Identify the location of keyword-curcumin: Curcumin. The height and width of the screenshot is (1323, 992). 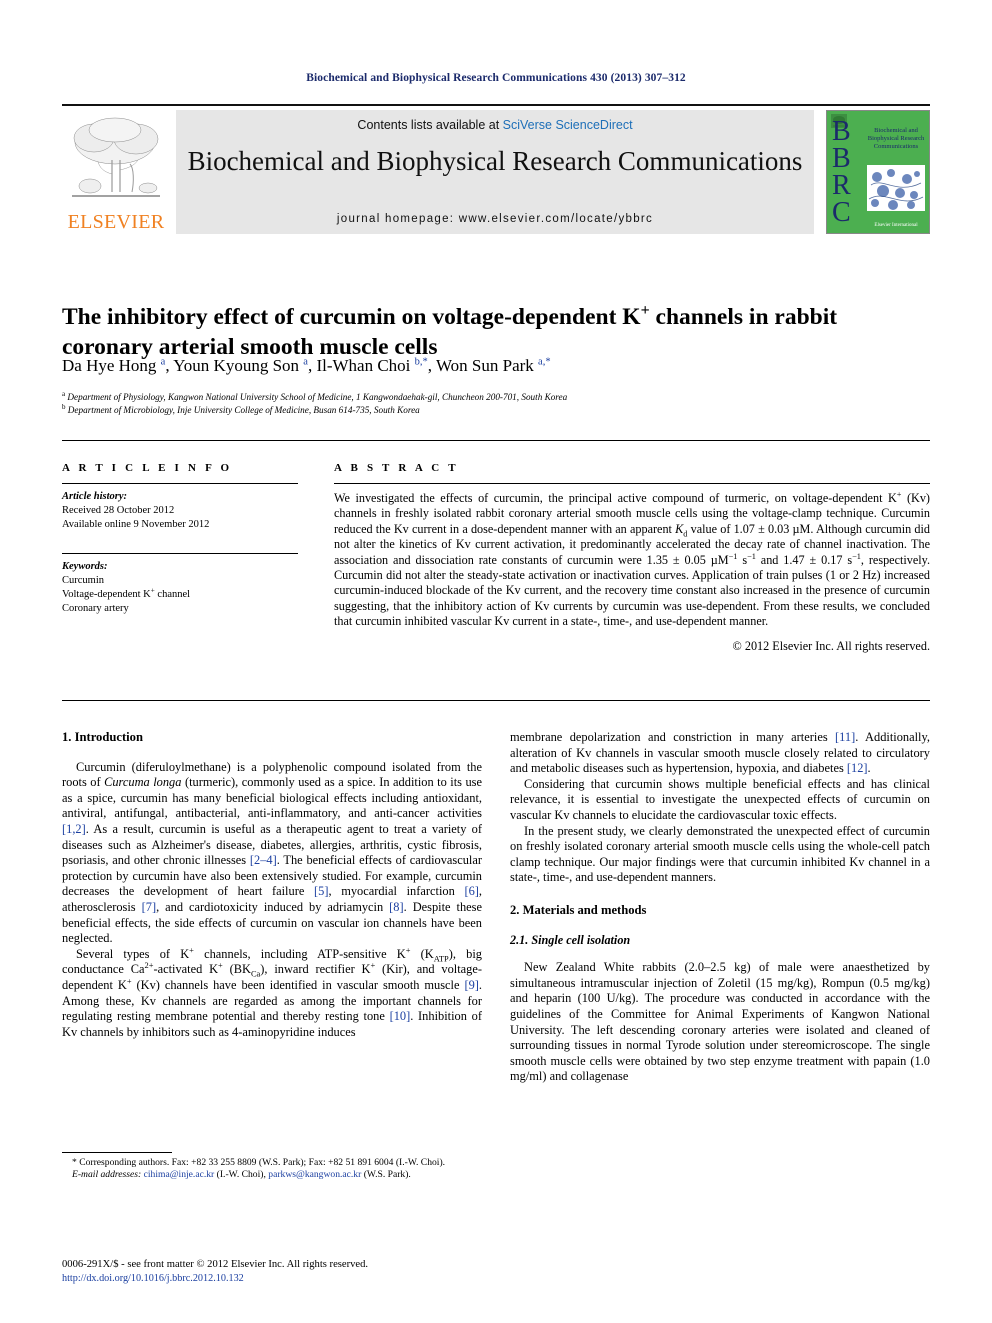
(83, 580).